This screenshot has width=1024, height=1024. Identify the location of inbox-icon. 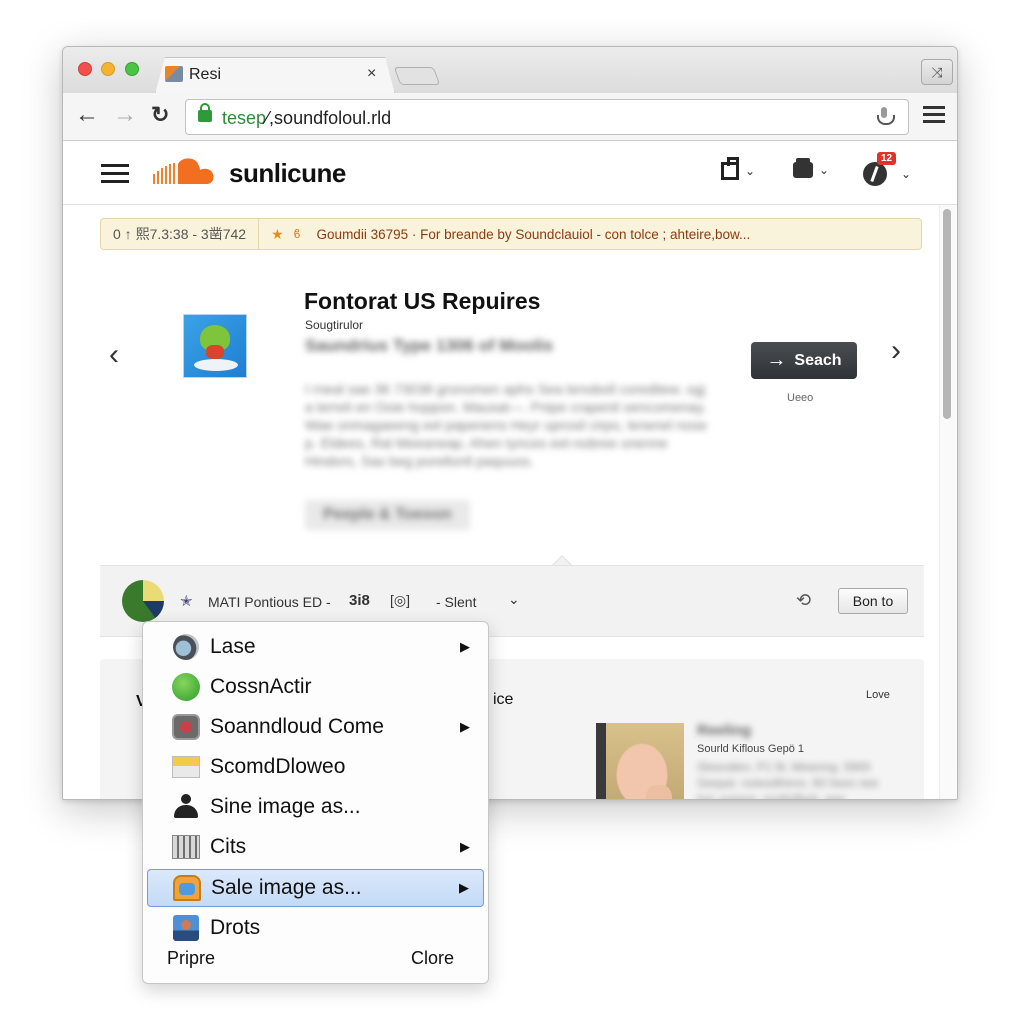
(803, 168).